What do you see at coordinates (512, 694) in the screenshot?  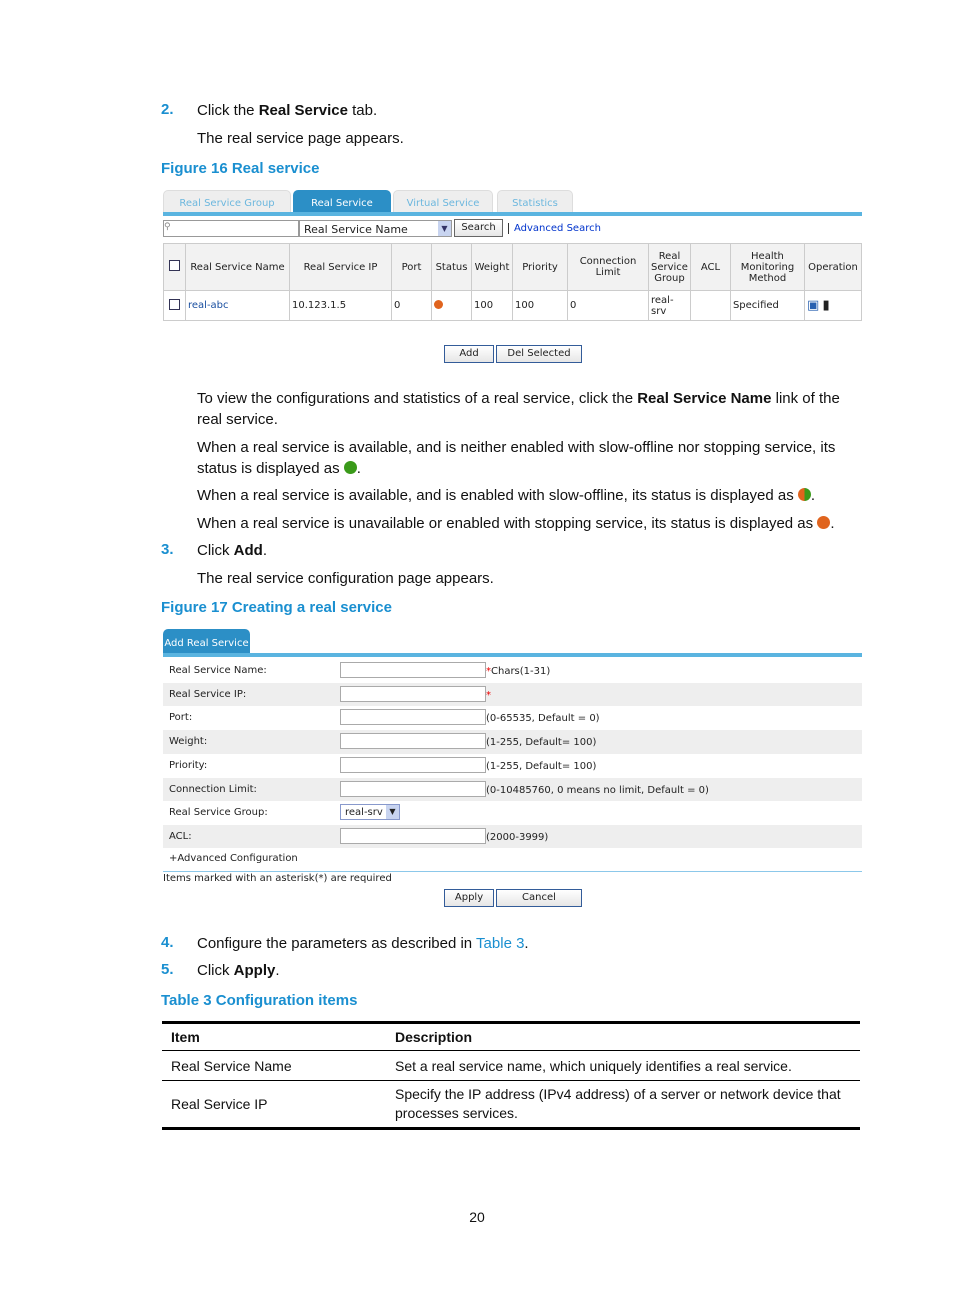 I see `form-row: Real Service IP: *` at bounding box center [512, 694].